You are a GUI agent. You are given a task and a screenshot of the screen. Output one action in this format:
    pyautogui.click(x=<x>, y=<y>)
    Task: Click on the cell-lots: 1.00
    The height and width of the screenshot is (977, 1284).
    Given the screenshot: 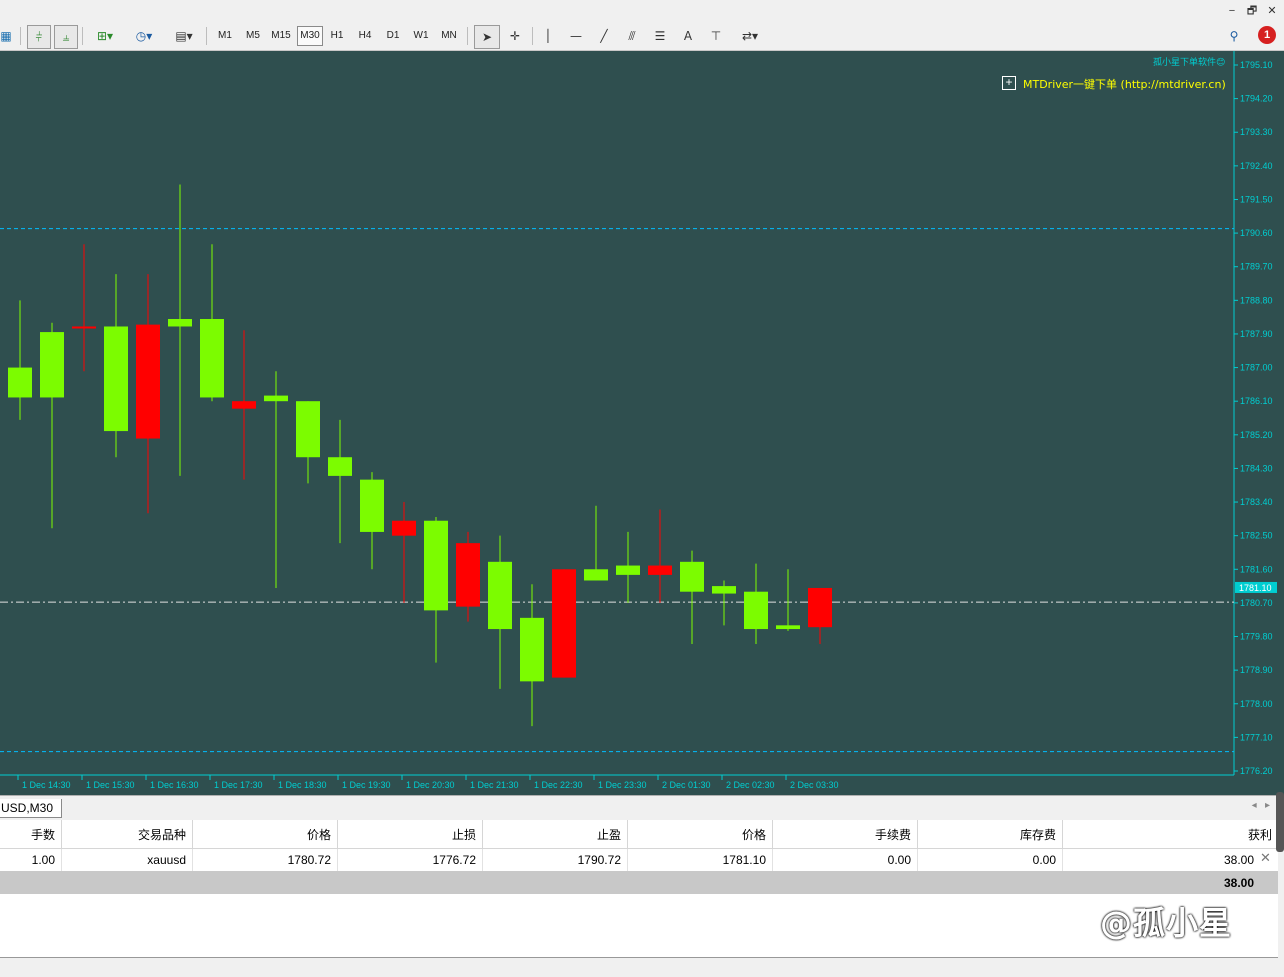 What is the action you would take?
    pyautogui.click(x=31, y=859)
    